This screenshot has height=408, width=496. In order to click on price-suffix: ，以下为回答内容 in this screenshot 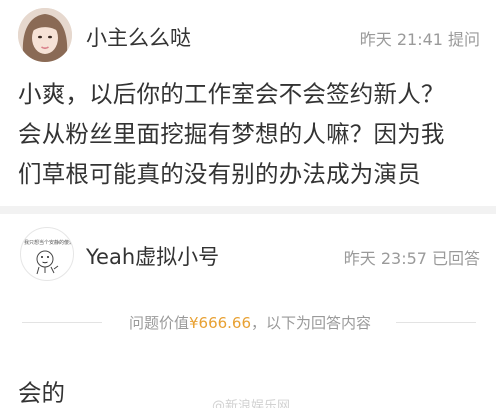, I will do `click(311, 323)`.